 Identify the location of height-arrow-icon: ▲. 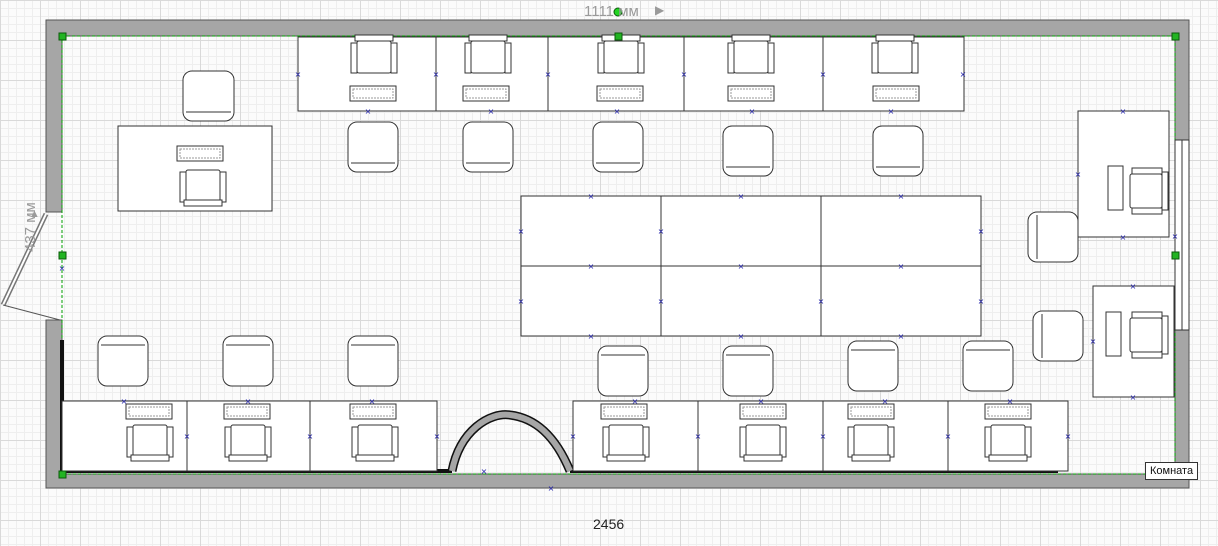
(34, 214).